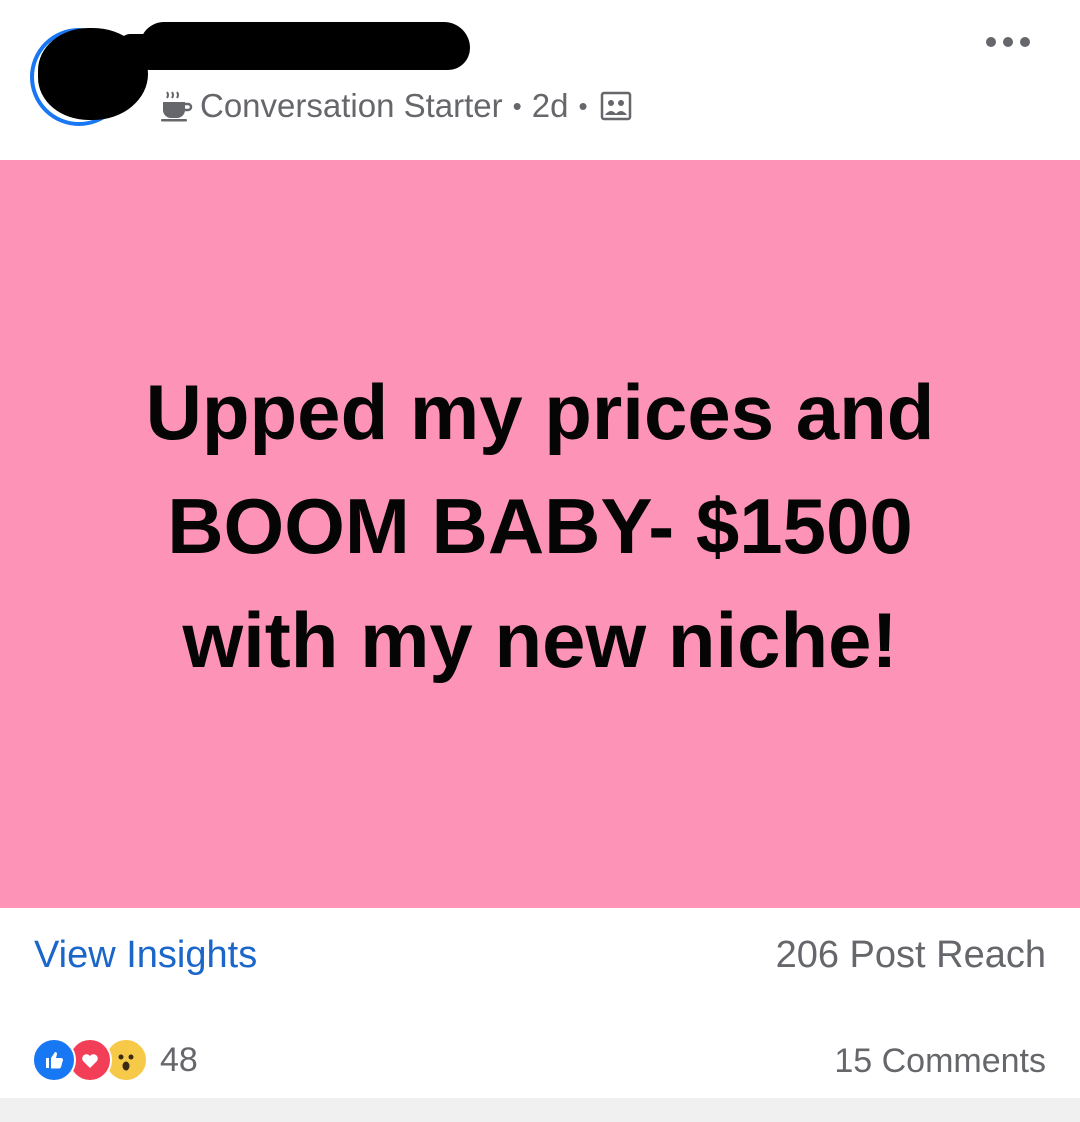  Describe the element at coordinates (540, 958) in the screenshot. I see `insights-row: View Insights 206 Post Reach` at that location.